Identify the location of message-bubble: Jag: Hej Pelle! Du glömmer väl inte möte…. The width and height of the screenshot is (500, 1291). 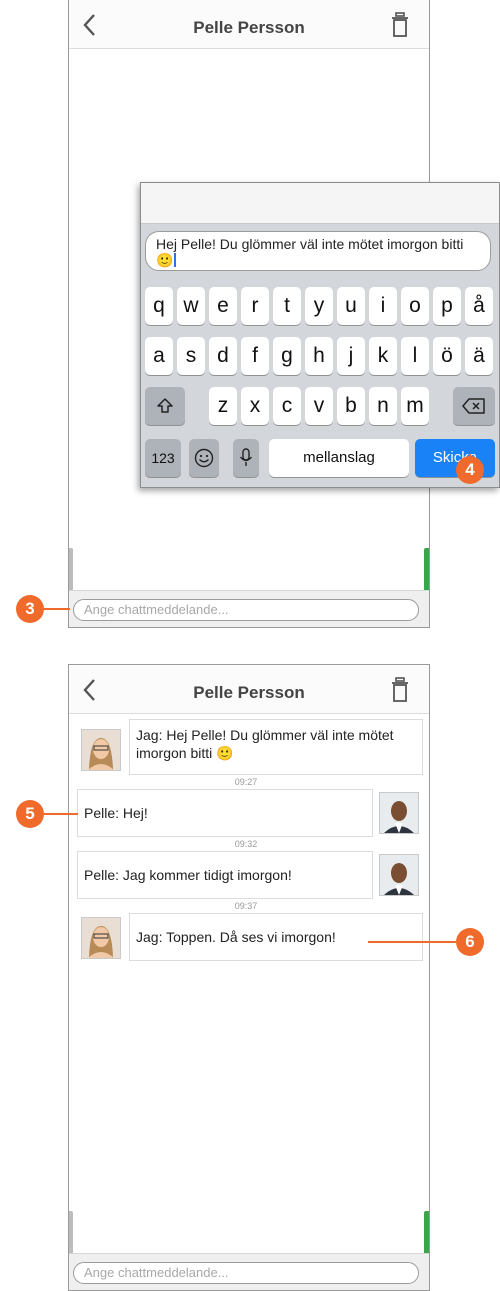
(276, 747).